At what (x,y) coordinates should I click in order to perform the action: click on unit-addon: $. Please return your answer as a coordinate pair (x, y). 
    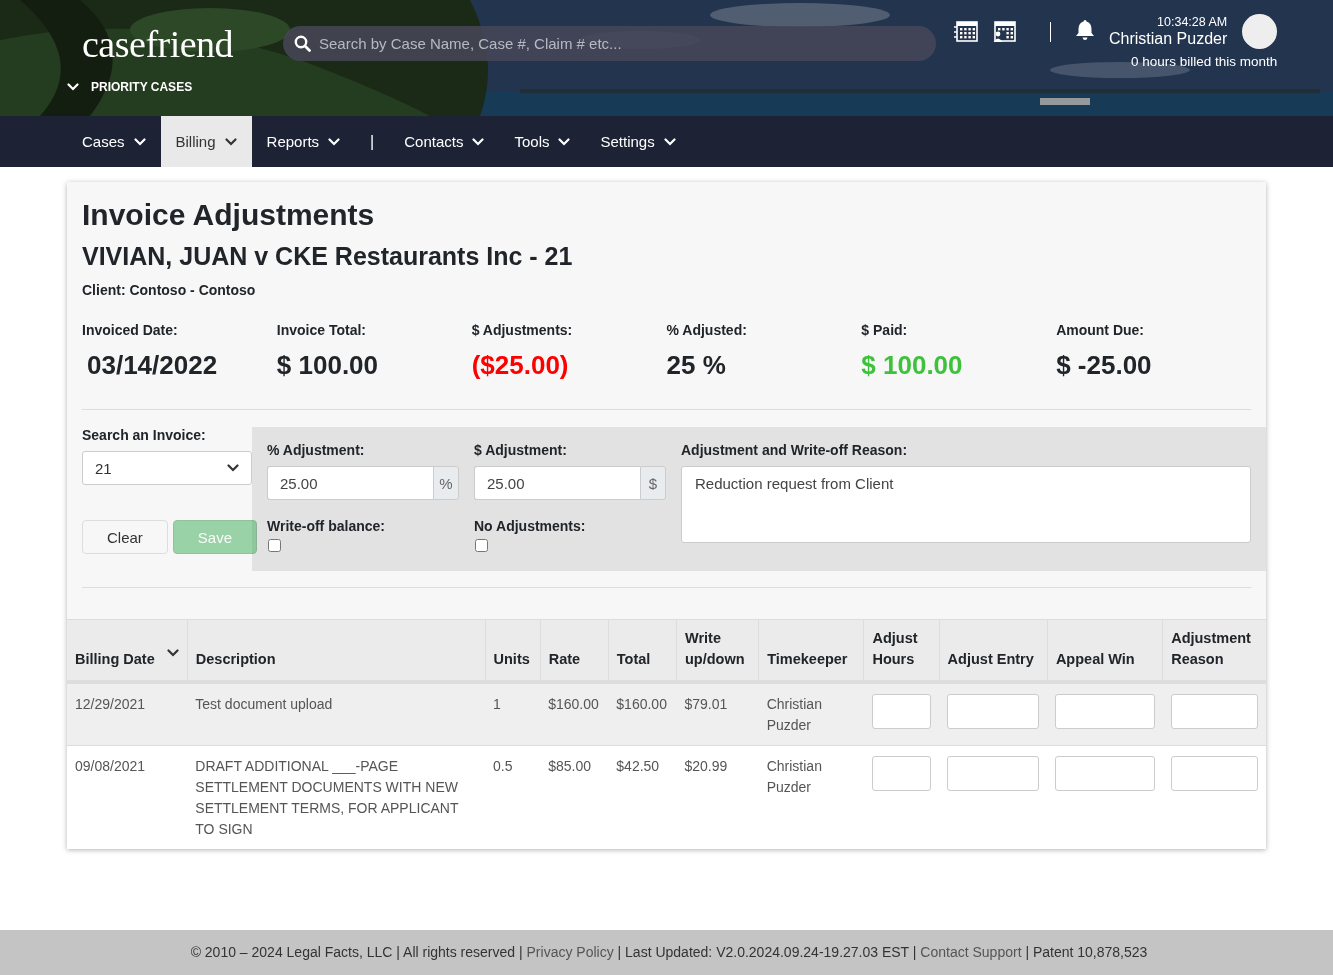
    Looking at the image, I should click on (653, 483).